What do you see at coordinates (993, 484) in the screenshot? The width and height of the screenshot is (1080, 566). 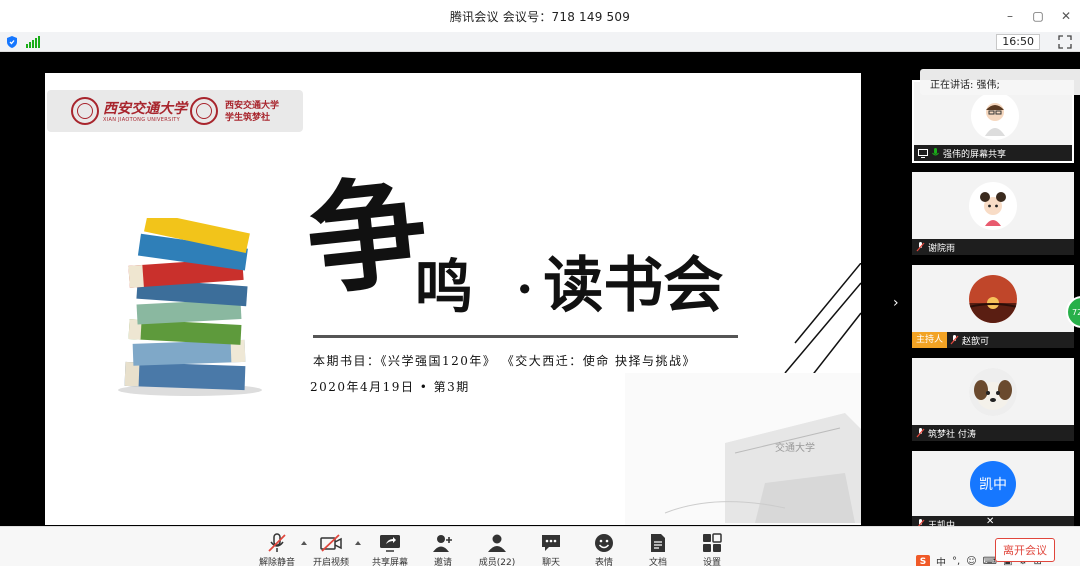 I see `avatar: 凯中` at bounding box center [993, 484].